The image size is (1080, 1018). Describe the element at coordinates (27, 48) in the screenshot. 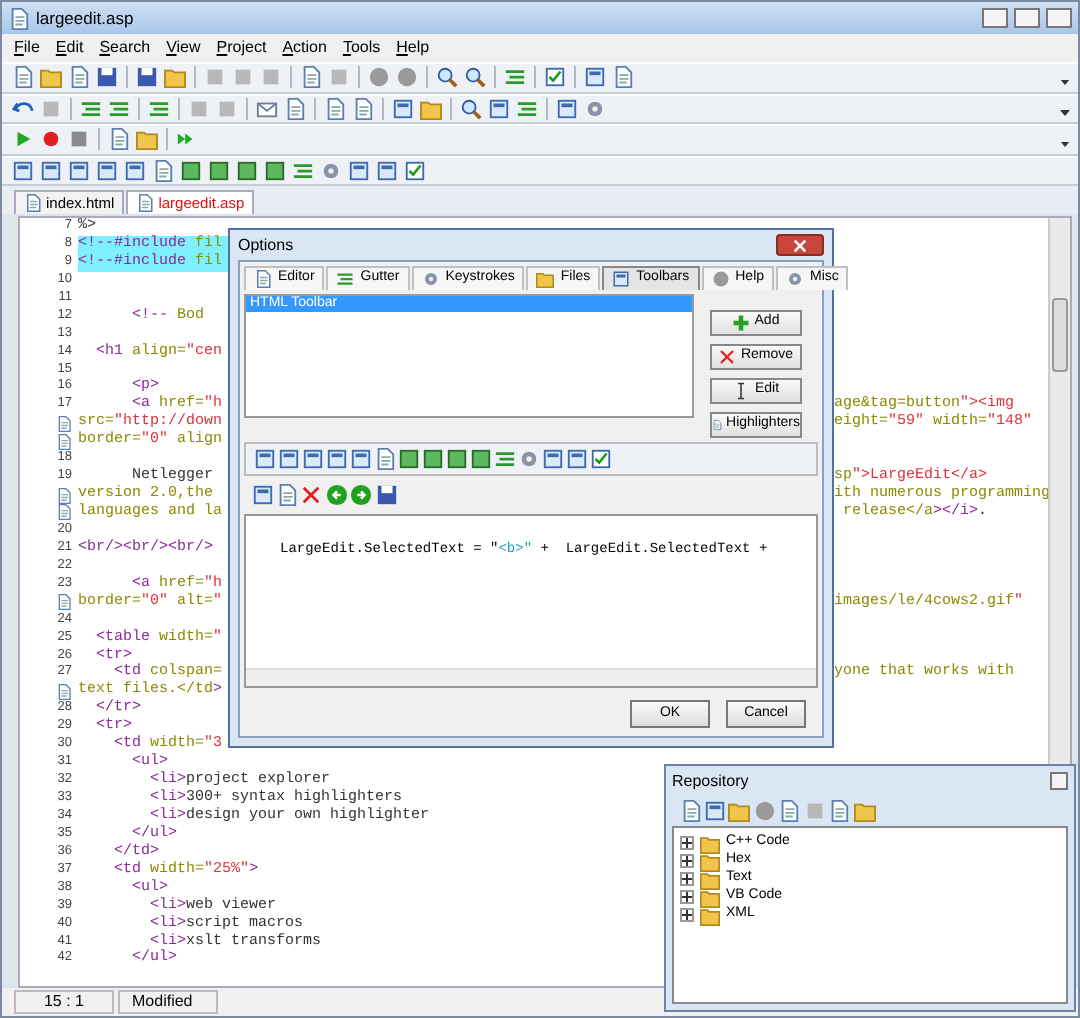

I see `menu-item: File` at that location.